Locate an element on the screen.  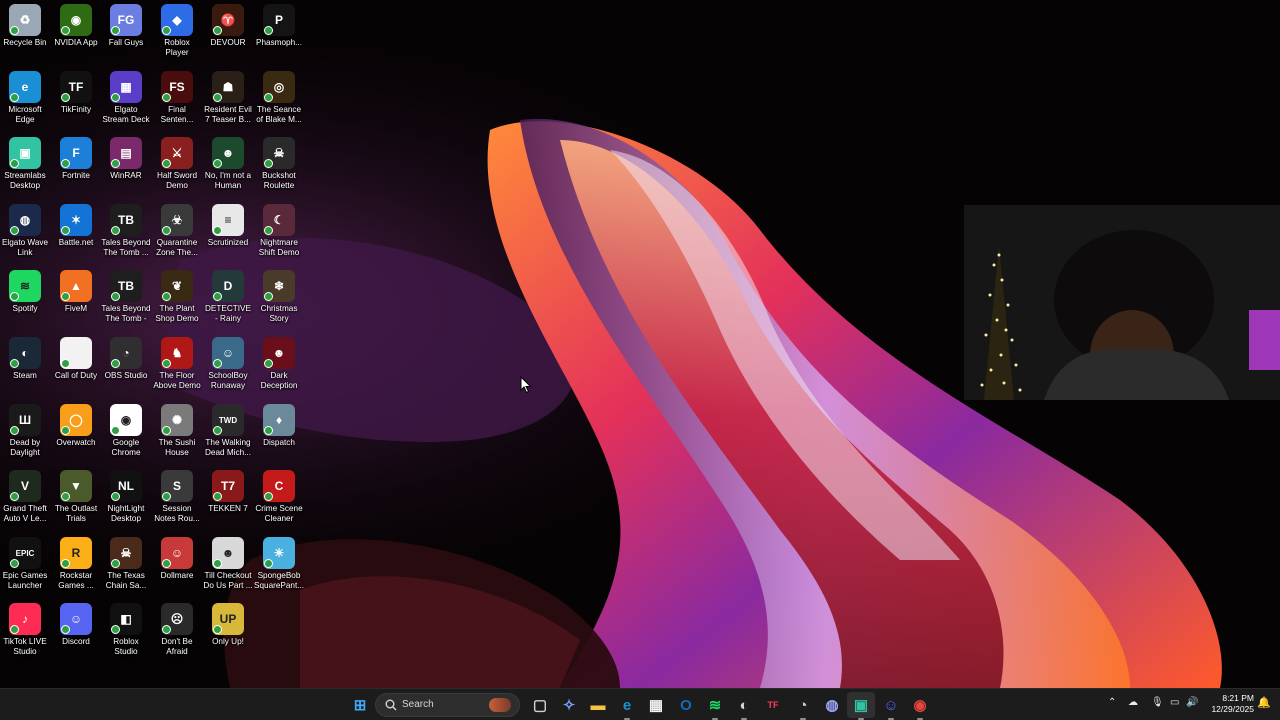
desktop-shortcut: Ш Dead by Daylight is located at coordinates (25, 432).